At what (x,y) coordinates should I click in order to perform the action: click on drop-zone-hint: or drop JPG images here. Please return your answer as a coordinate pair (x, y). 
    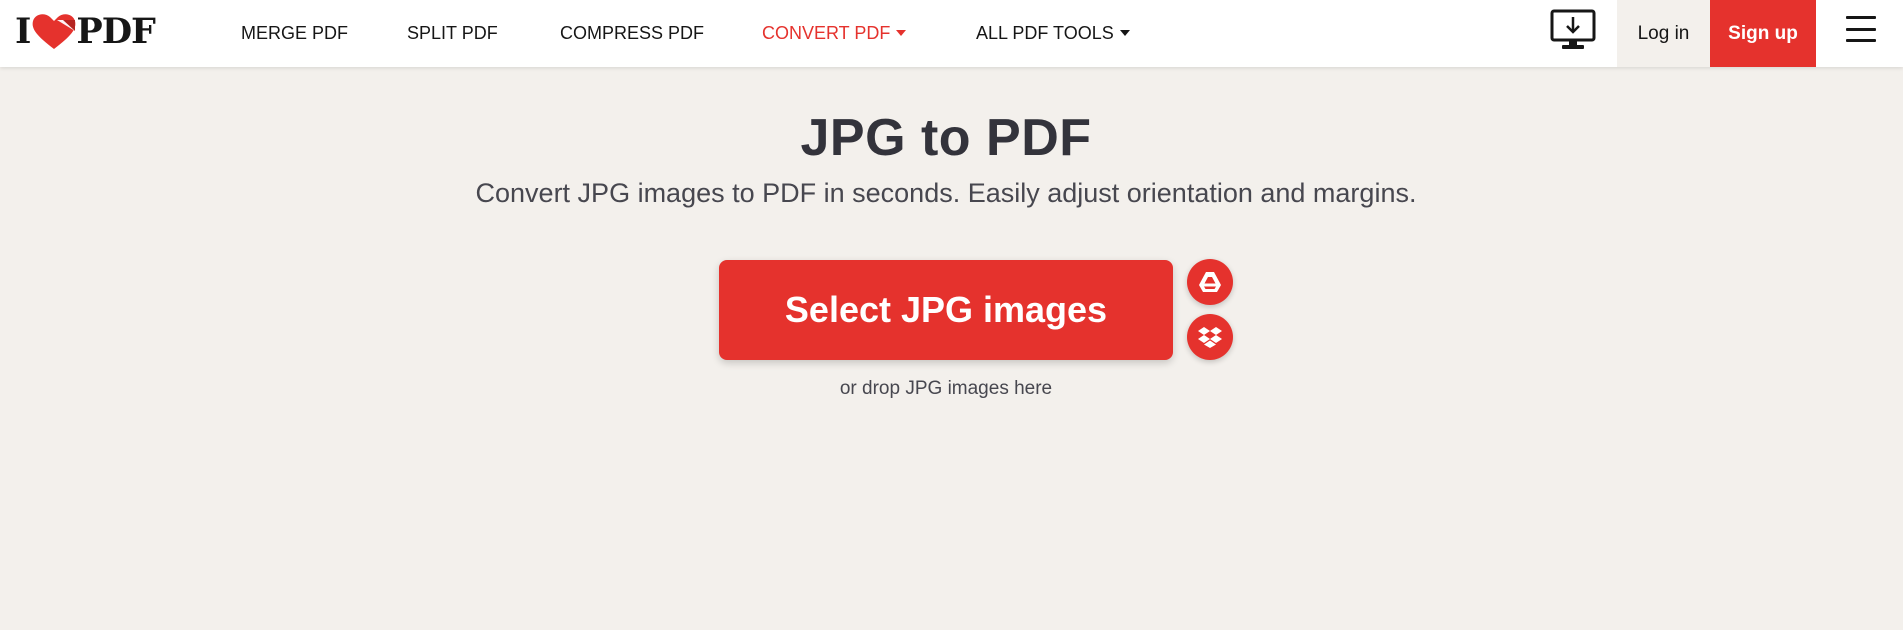
    Looking at the image, I should click on (946, 388).